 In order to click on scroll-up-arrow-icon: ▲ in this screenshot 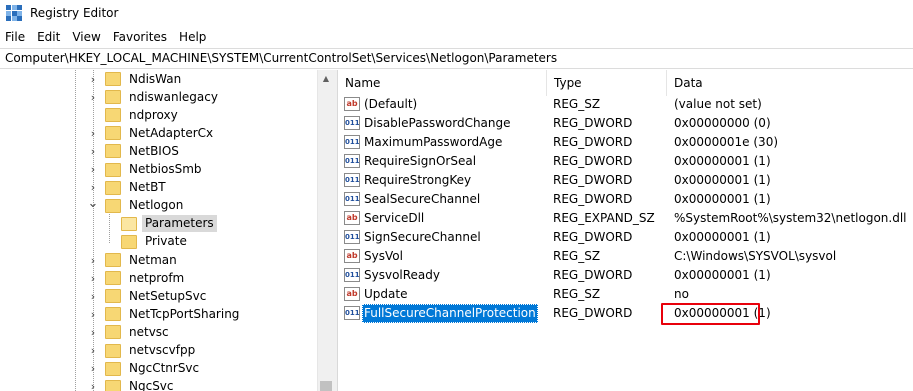, I will do `click(326, 78)`.